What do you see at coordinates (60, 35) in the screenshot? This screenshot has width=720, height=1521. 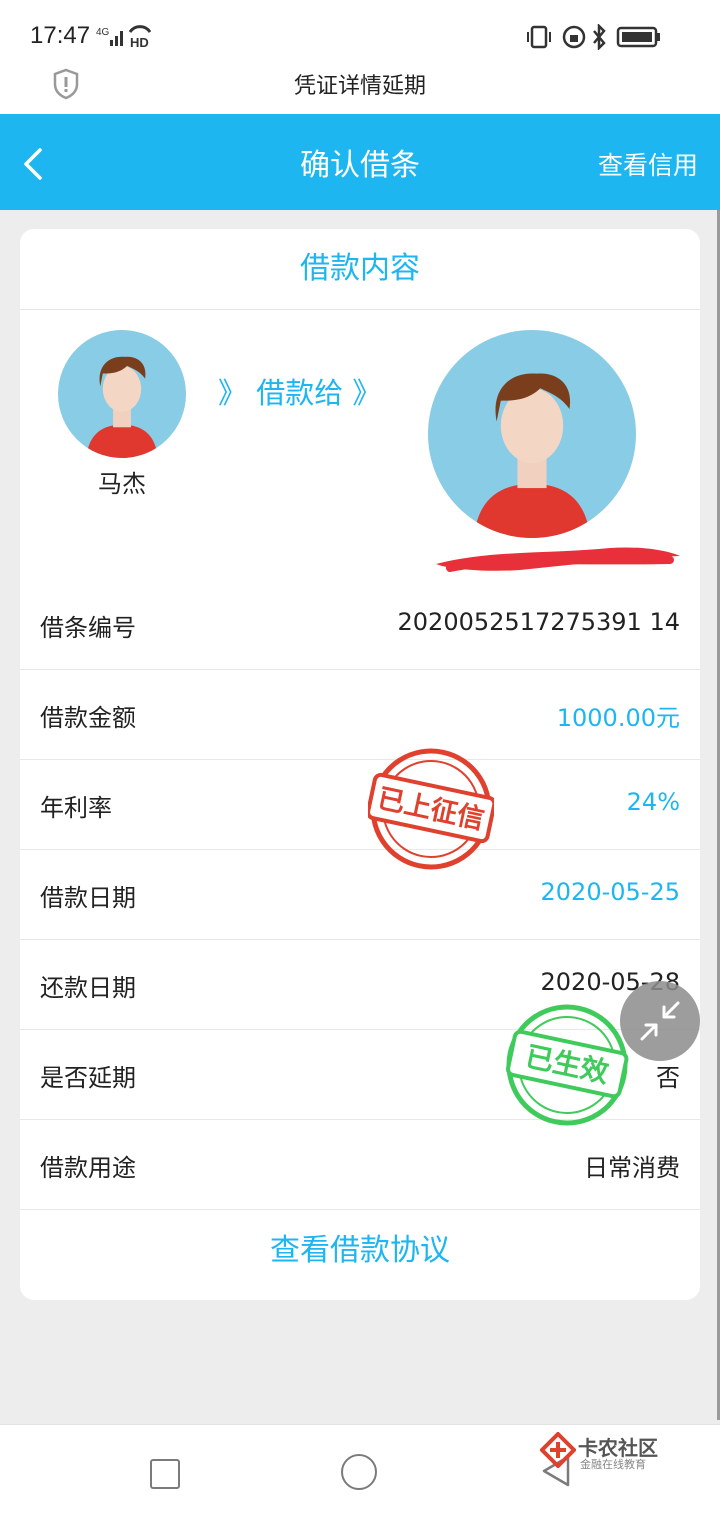 I see `status-time: 17:47` at bounding box center [60, 35].